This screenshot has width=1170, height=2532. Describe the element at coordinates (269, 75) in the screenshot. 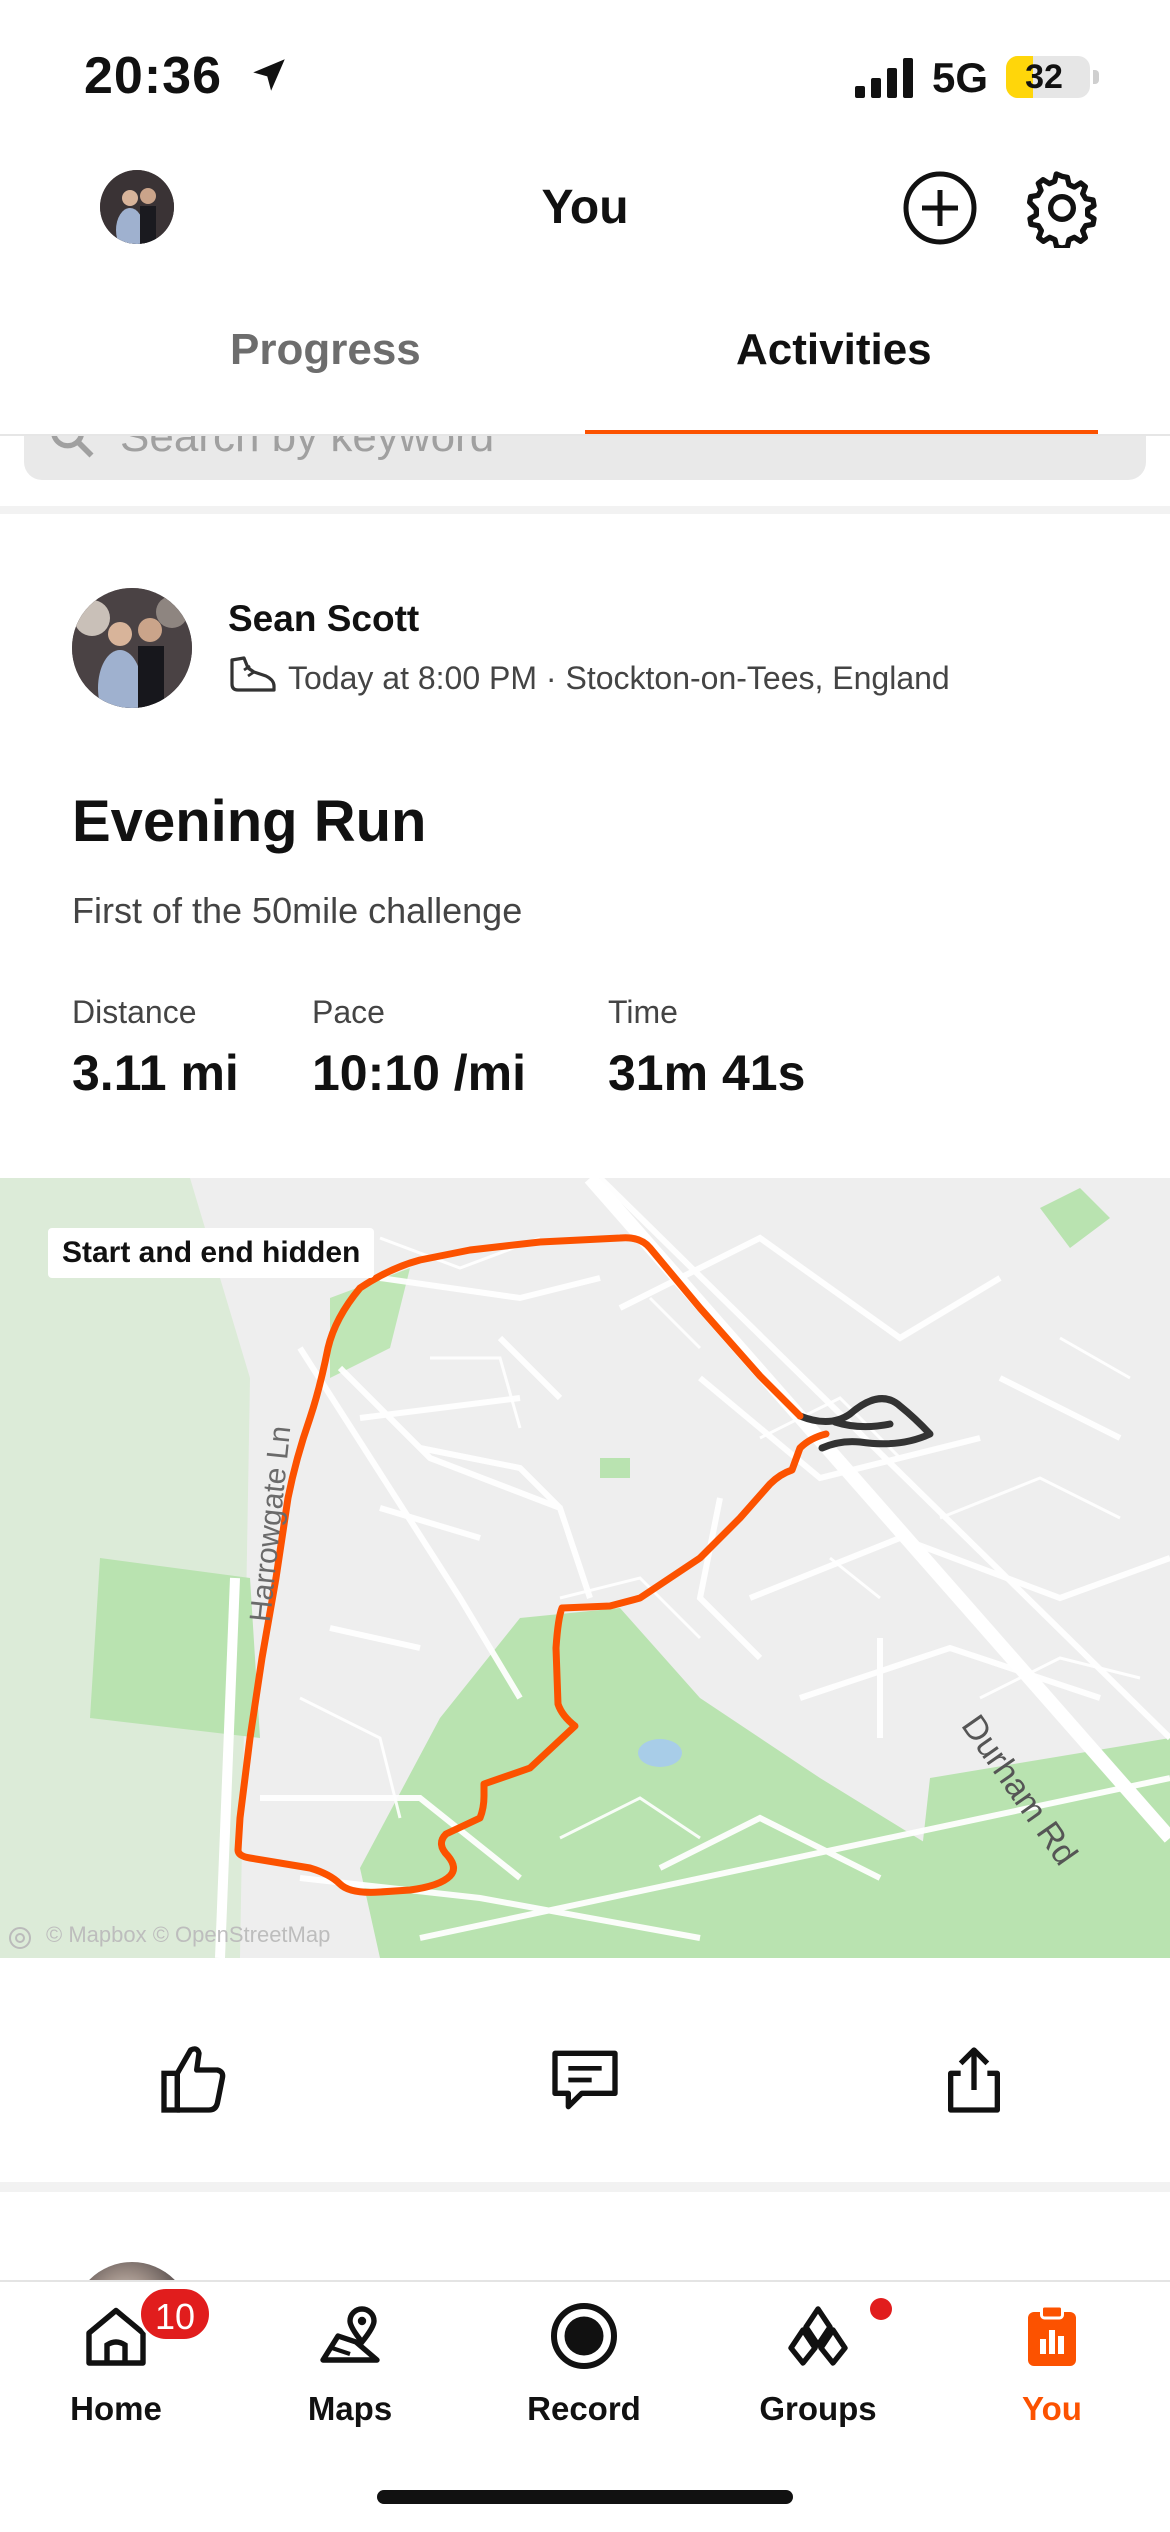

I see `location-arrow-icon` at that location.